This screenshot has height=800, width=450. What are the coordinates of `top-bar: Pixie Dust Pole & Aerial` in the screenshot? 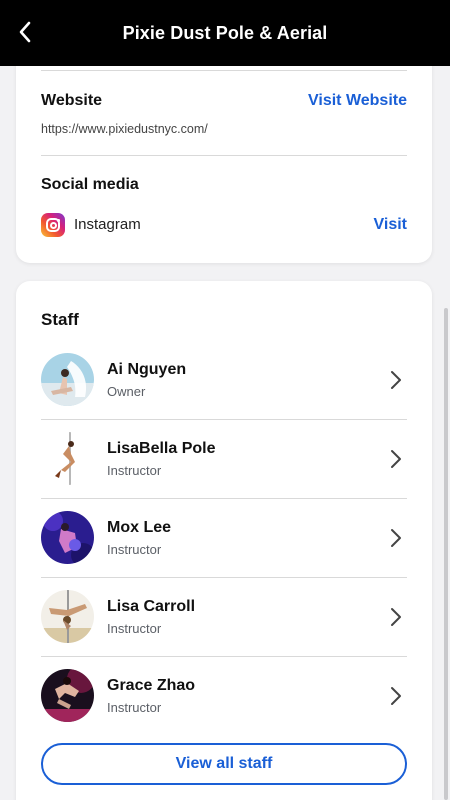 It's located at (225, 33).